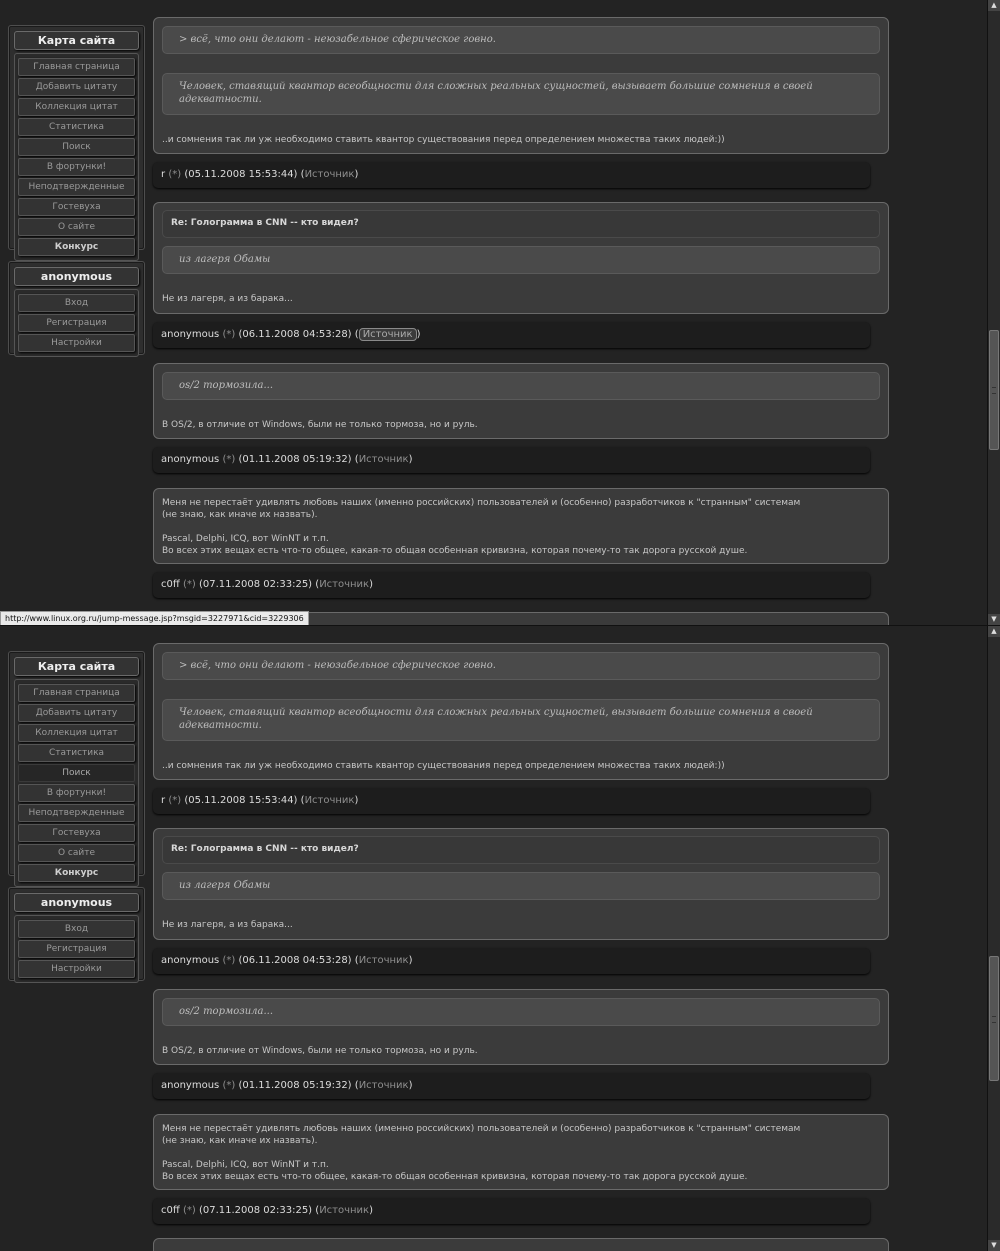  I want to click on post-date: (01.11.2008 05:19:32), so click(295, 1085).